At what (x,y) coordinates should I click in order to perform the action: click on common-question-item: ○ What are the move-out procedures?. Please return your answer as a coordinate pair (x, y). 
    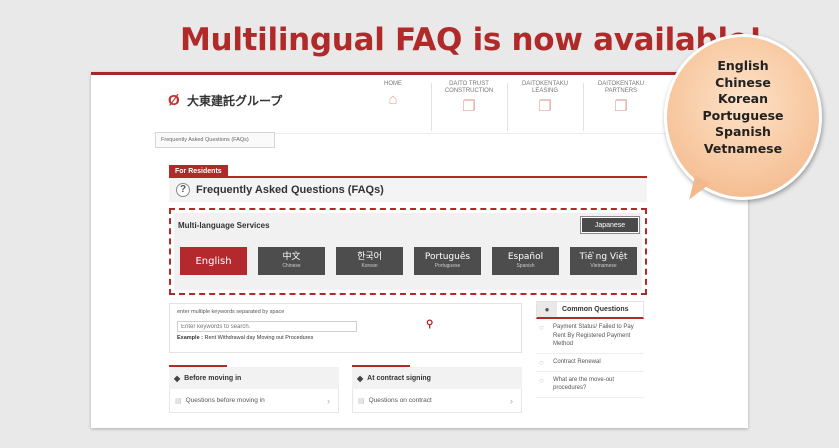
    Looking at the image, I should click on (590, 385).